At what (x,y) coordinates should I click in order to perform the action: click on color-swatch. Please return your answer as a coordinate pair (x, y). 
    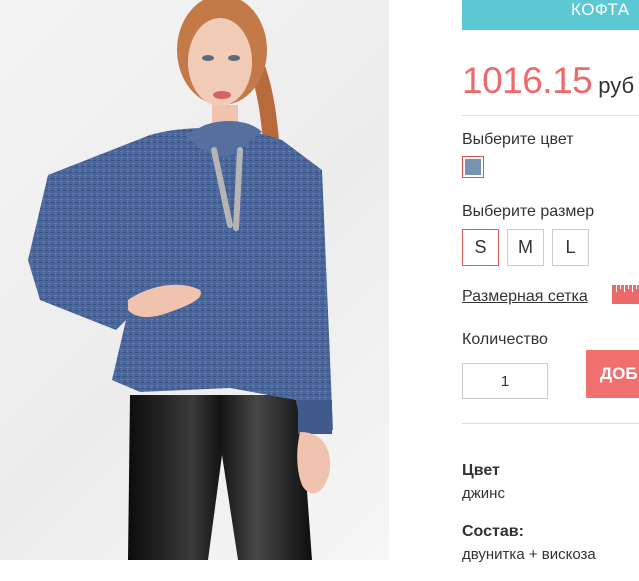
    Looking at the image, I should click on (473, 167).